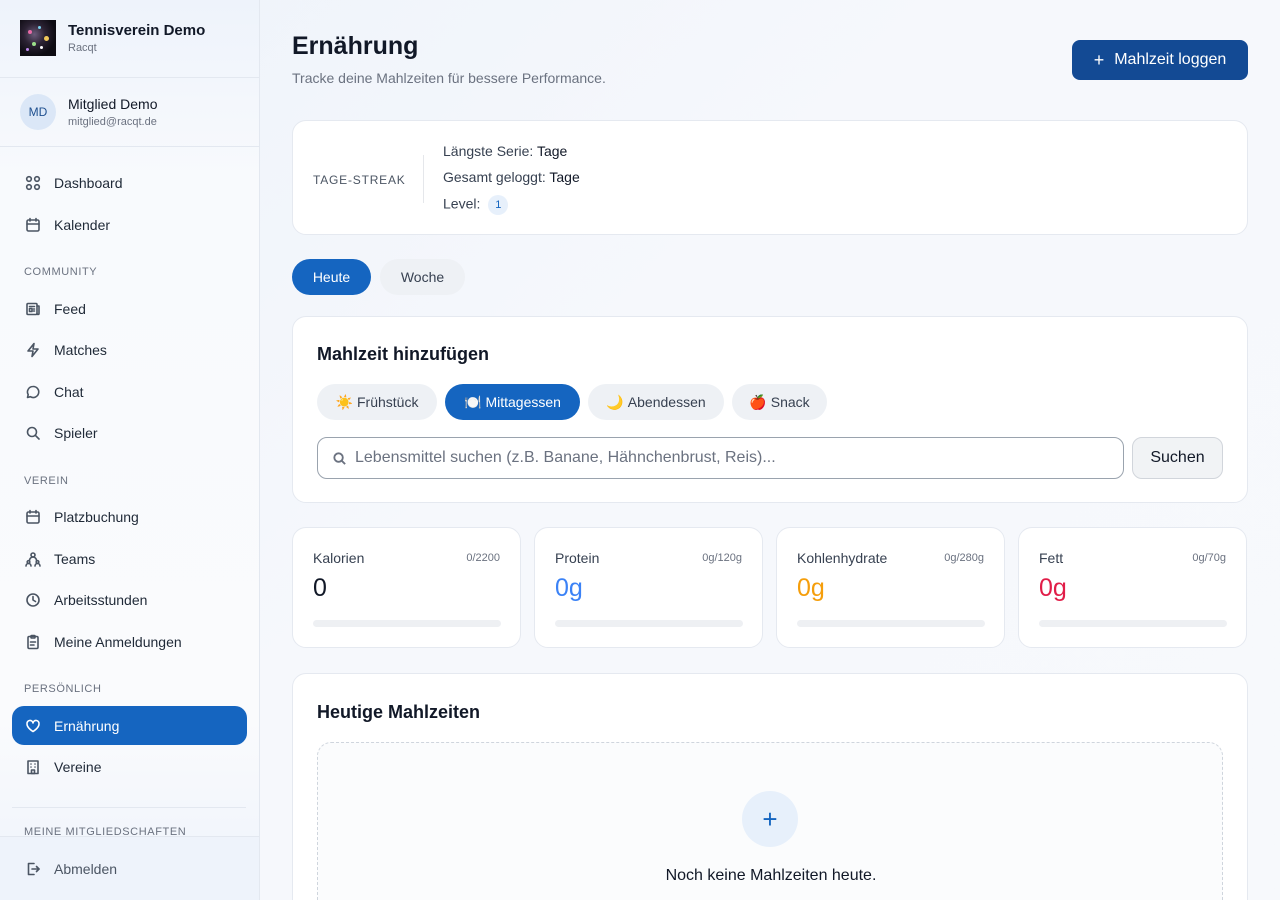  I want to click on tab-heute: Heute, so click(331, 277).